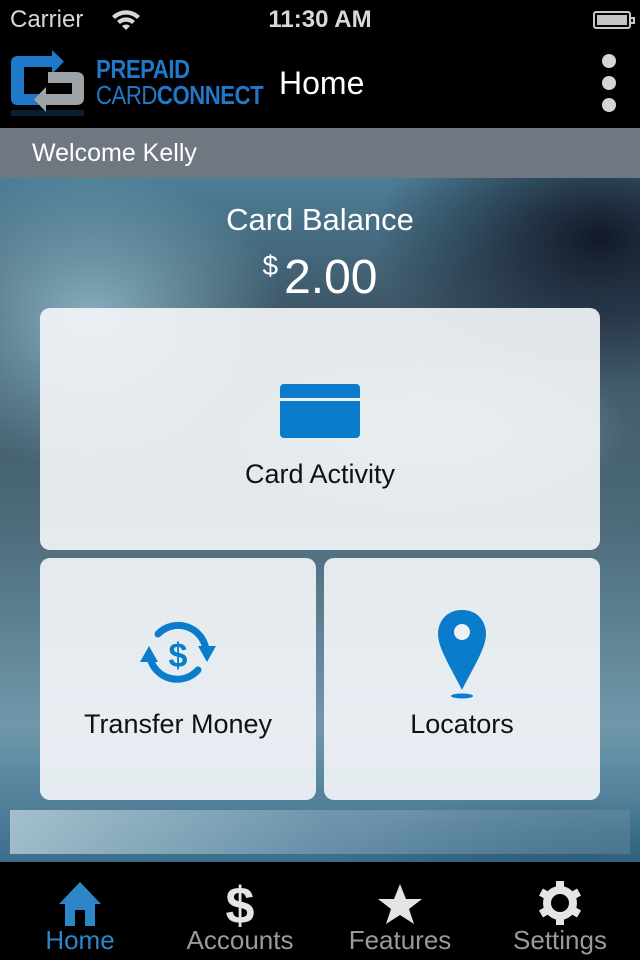  I want to click on balance-amount: 2.00, so click(331, 277).